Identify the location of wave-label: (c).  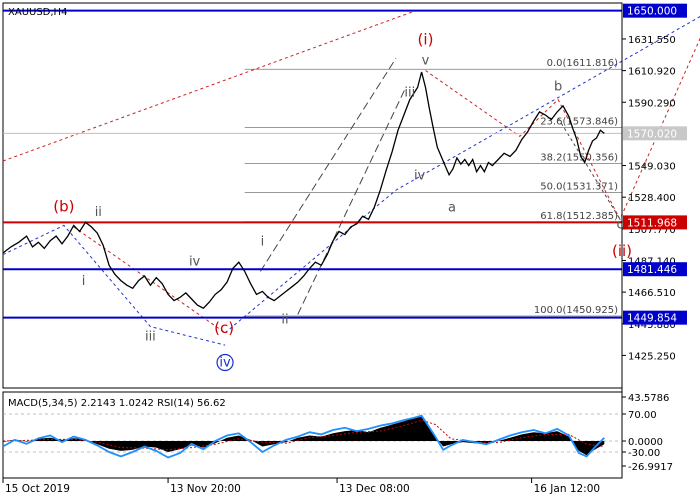
(224, 328).